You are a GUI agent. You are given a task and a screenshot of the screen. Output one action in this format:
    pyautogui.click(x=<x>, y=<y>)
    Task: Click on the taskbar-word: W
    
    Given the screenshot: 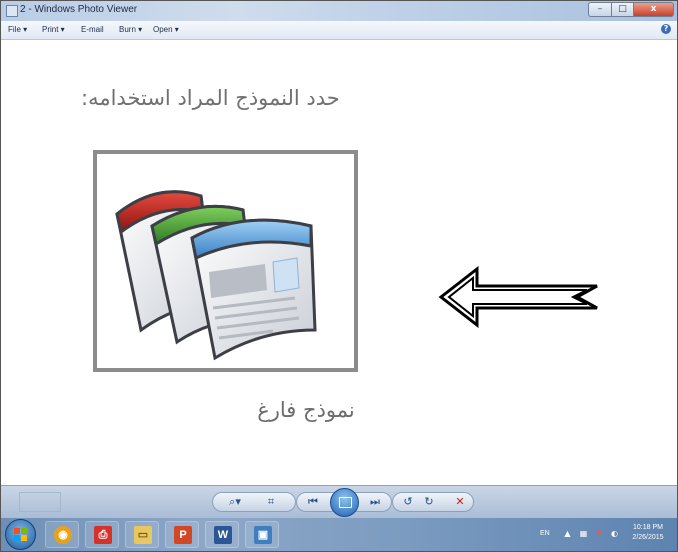 What is the action you would take?
    pyautogui.click(x=222, y=534)
    